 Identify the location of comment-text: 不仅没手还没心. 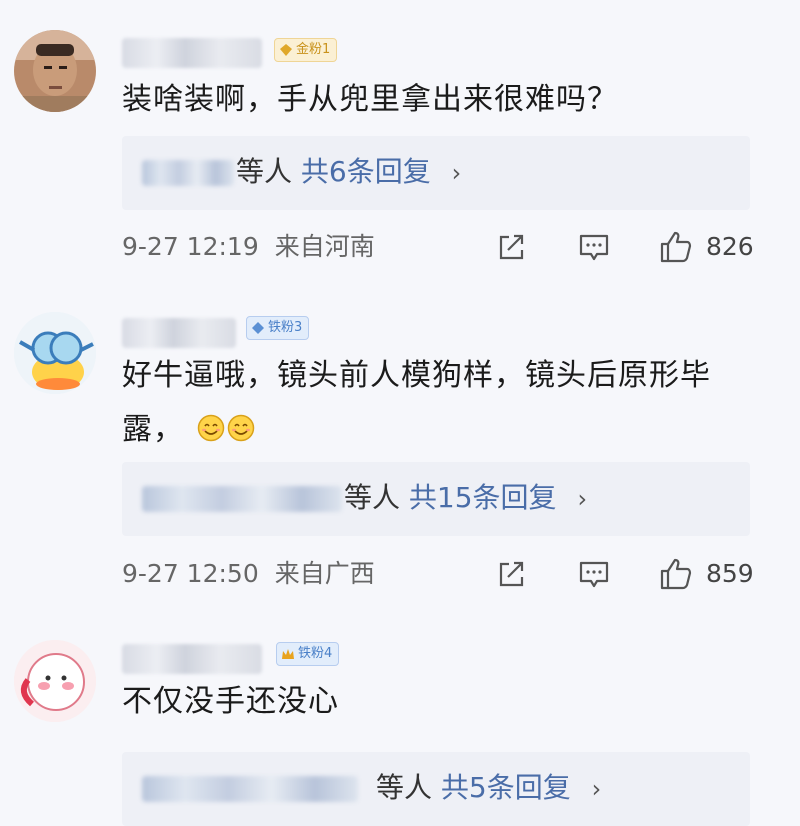
(441, 702).